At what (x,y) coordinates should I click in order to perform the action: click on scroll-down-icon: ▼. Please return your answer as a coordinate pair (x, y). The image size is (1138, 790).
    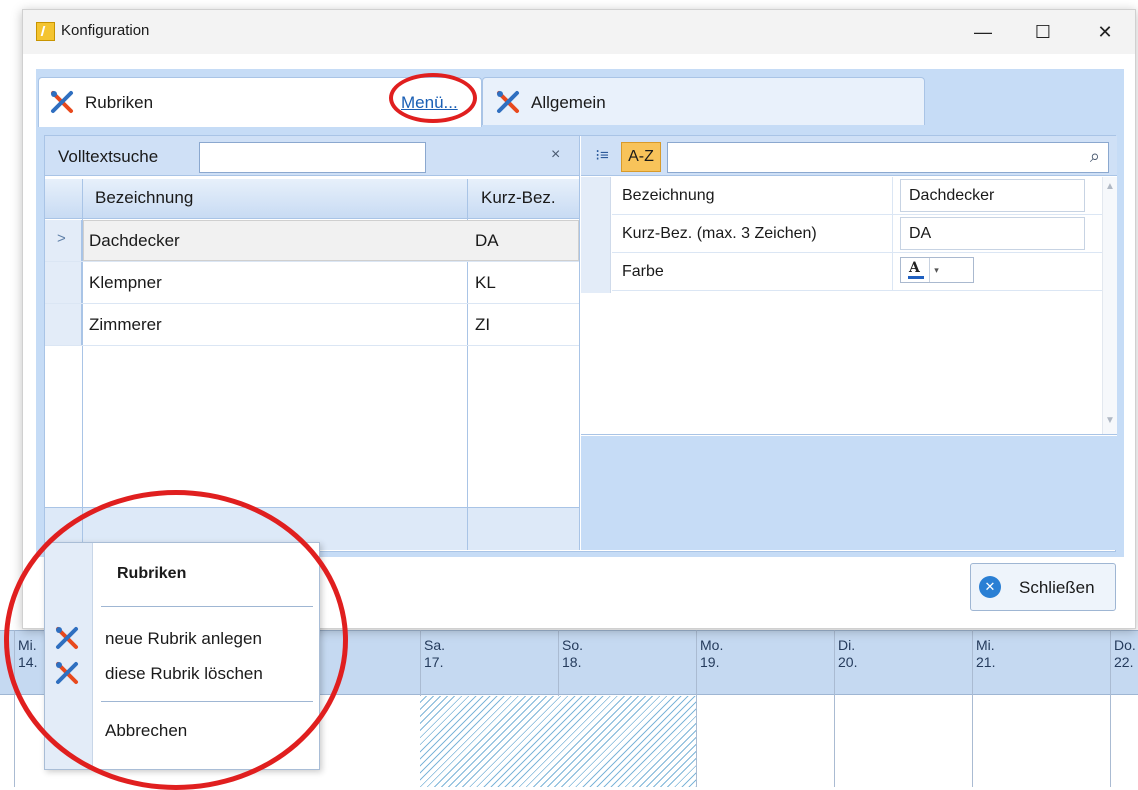
    Looking at the image, I should click on (1110, 420).